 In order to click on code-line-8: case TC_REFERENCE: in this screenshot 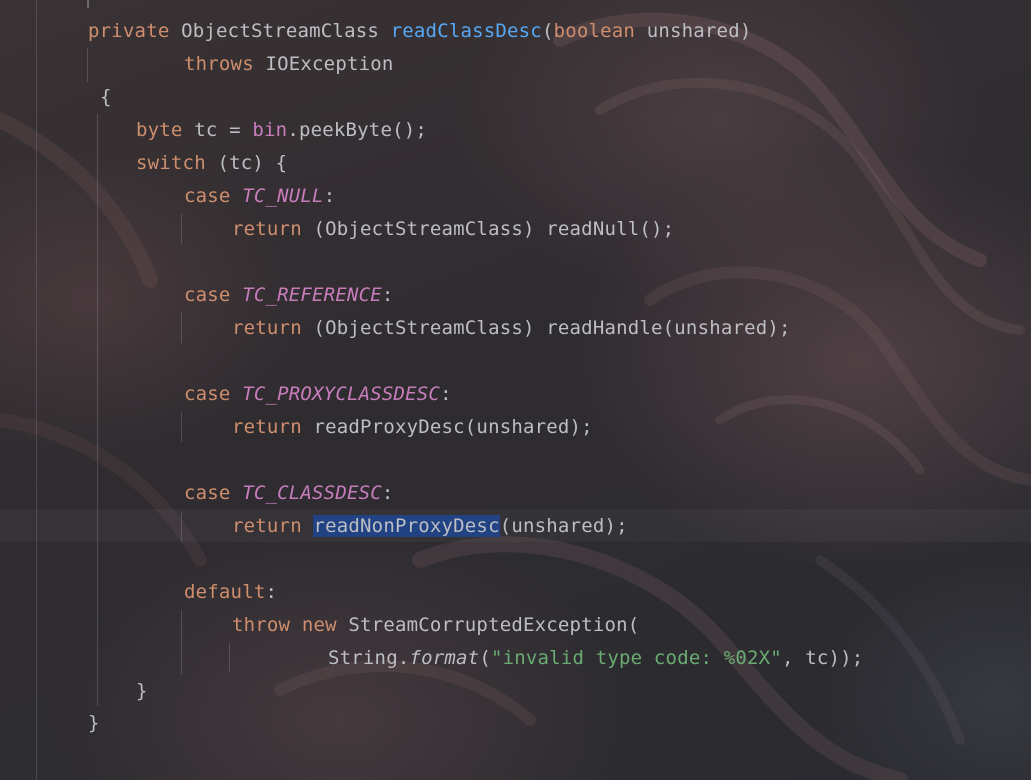, I will do `click(289, 295)`.